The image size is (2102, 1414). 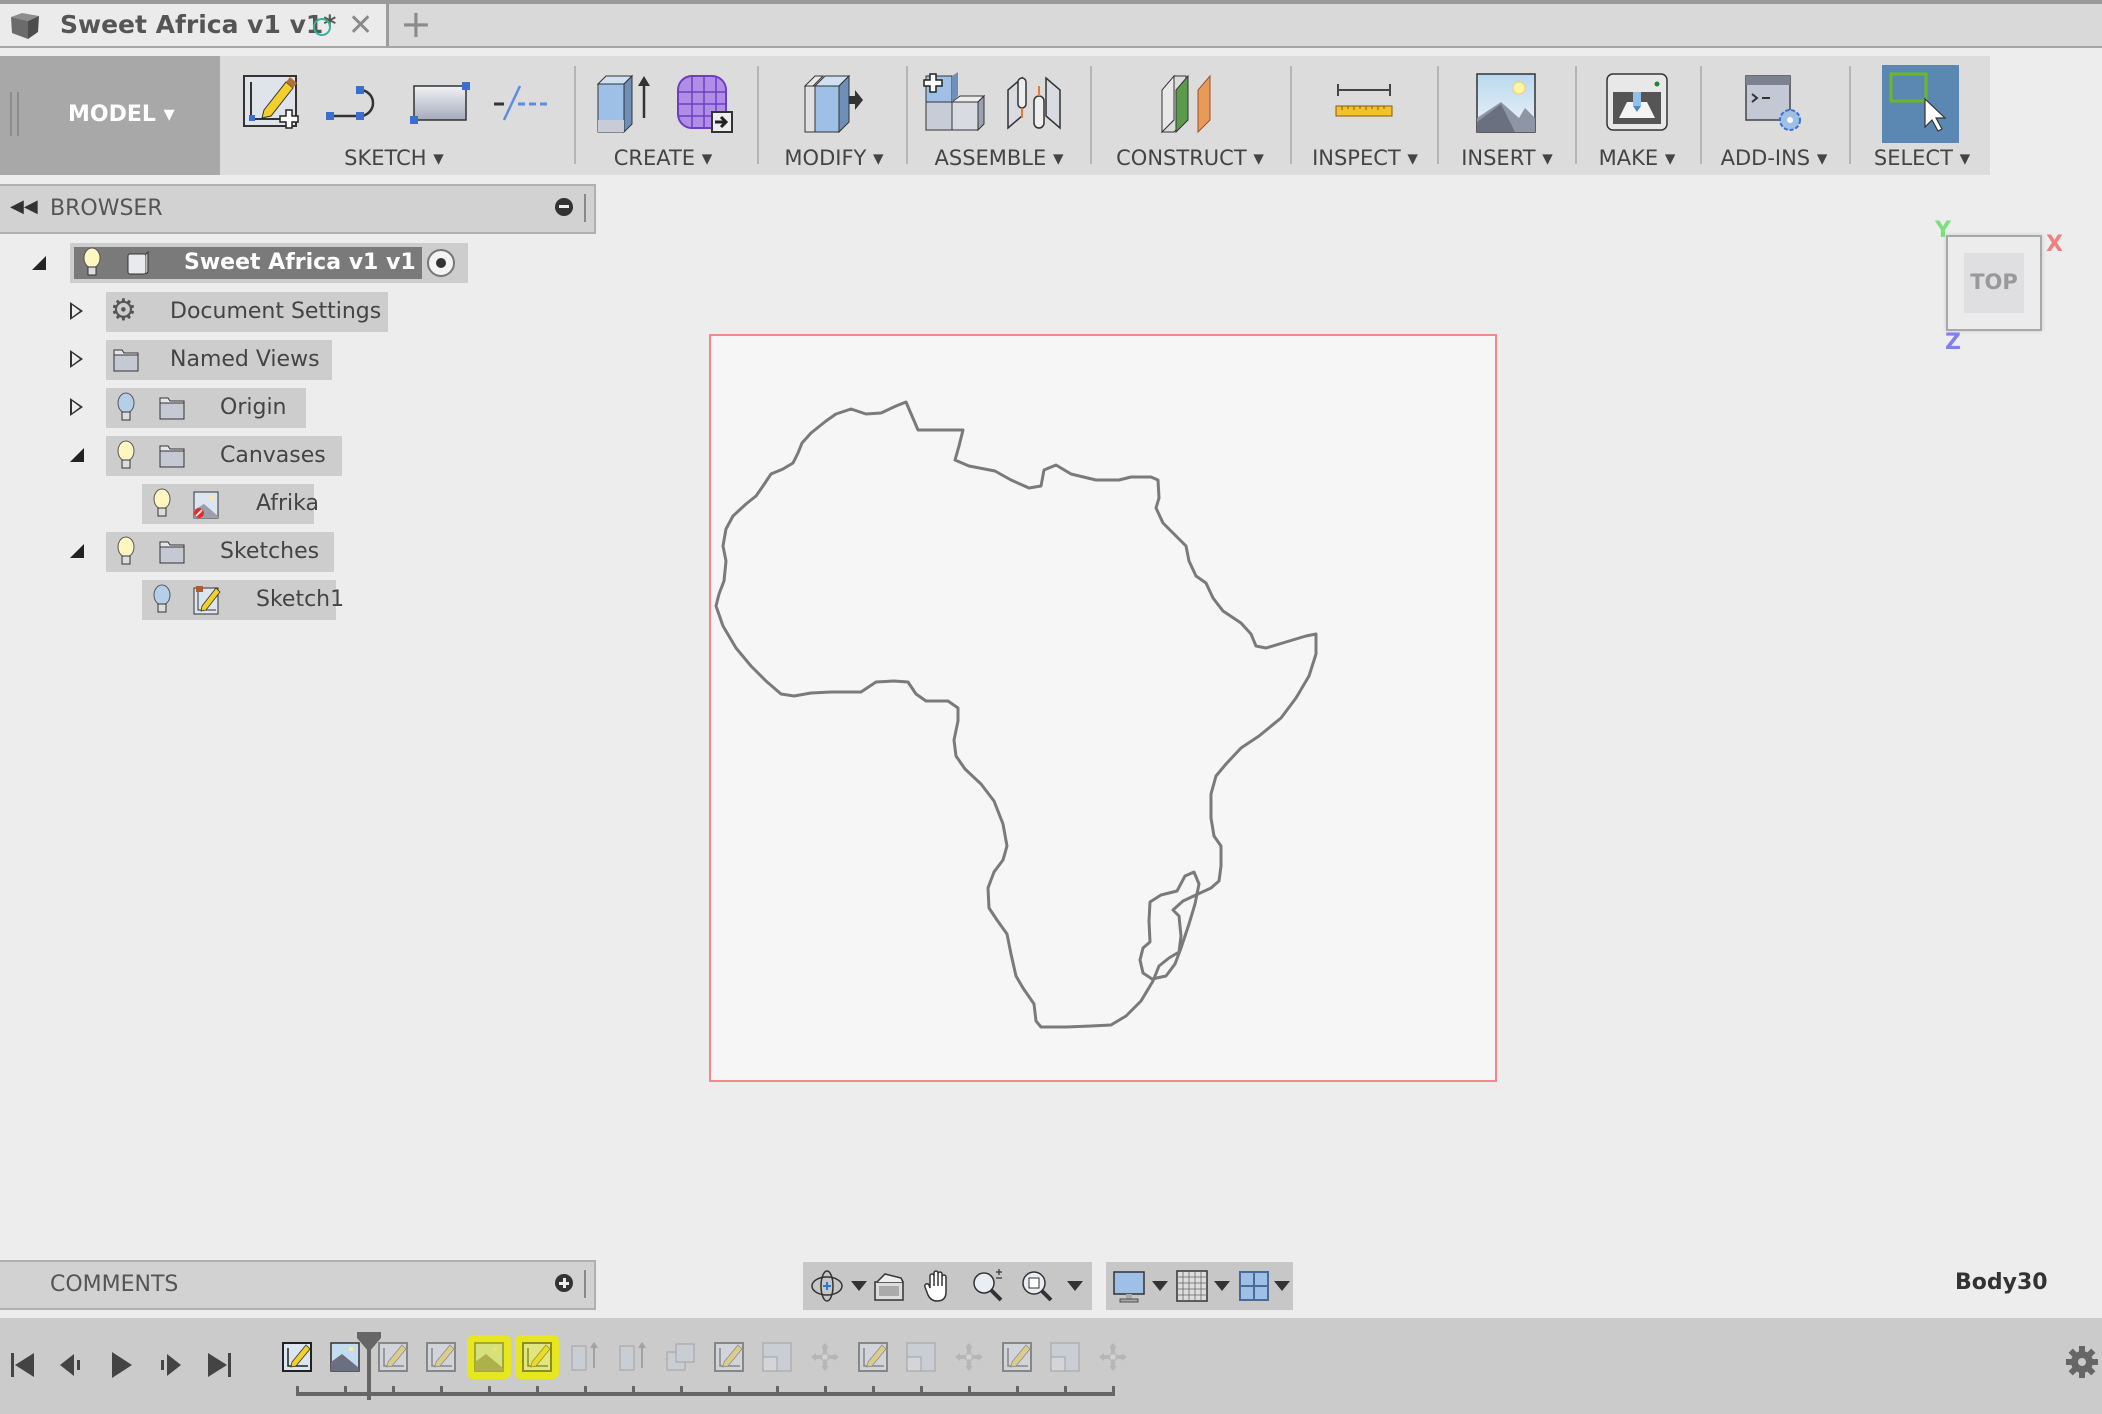 I want to click on viewports-icon, so click(x=1254, y=1286).